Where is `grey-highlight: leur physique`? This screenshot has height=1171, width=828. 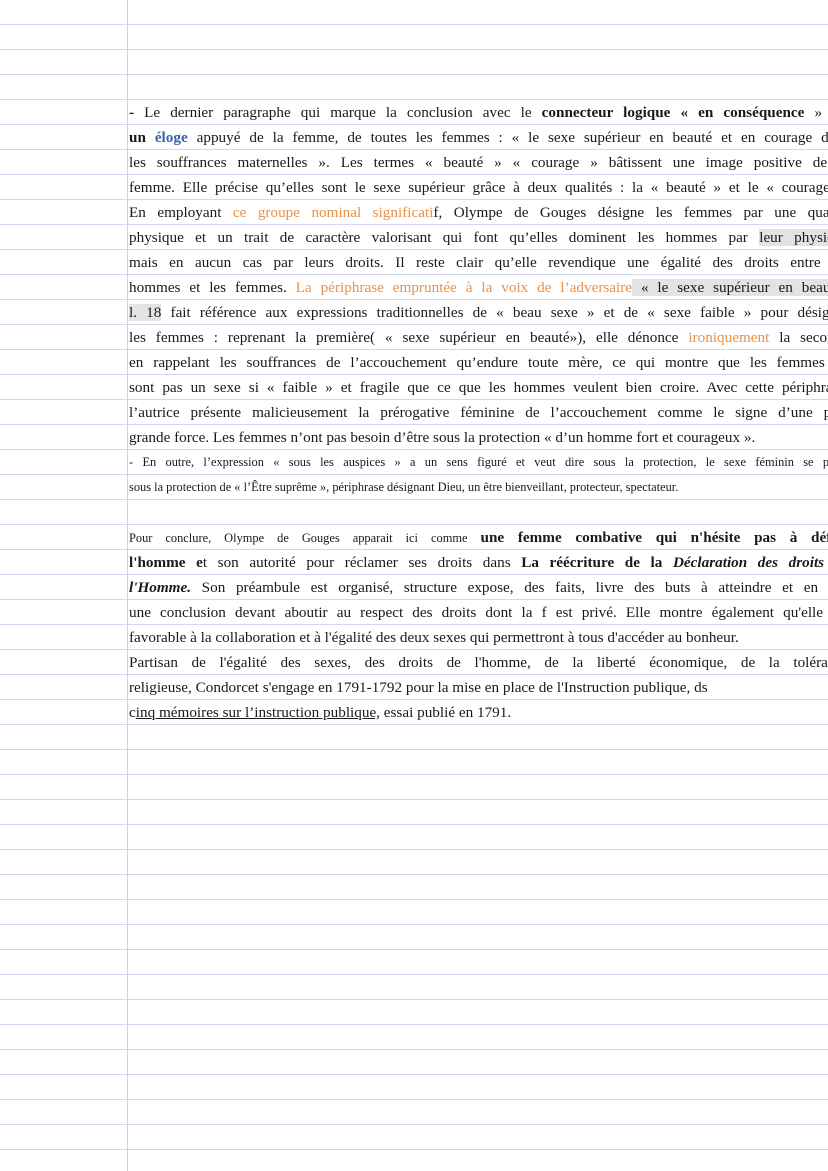
grey-highlight: leur physique is located at coordinates (793, 237).